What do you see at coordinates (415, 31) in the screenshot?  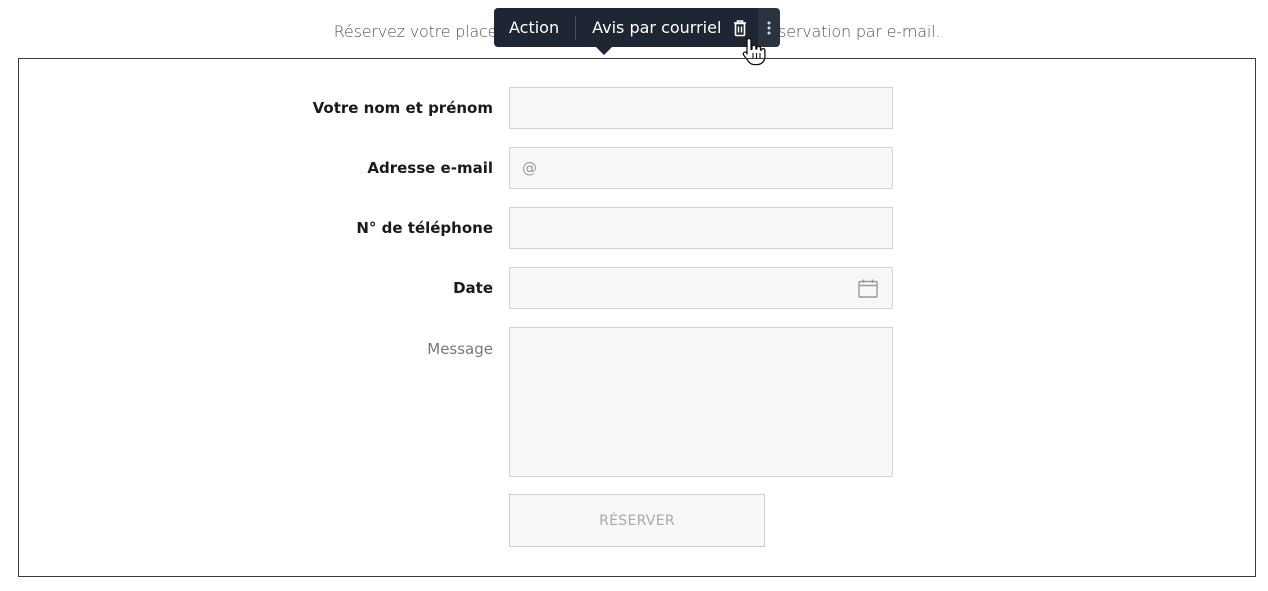 I see `intro-text-left: Réservez votre place` at bounding box center [415, 31].